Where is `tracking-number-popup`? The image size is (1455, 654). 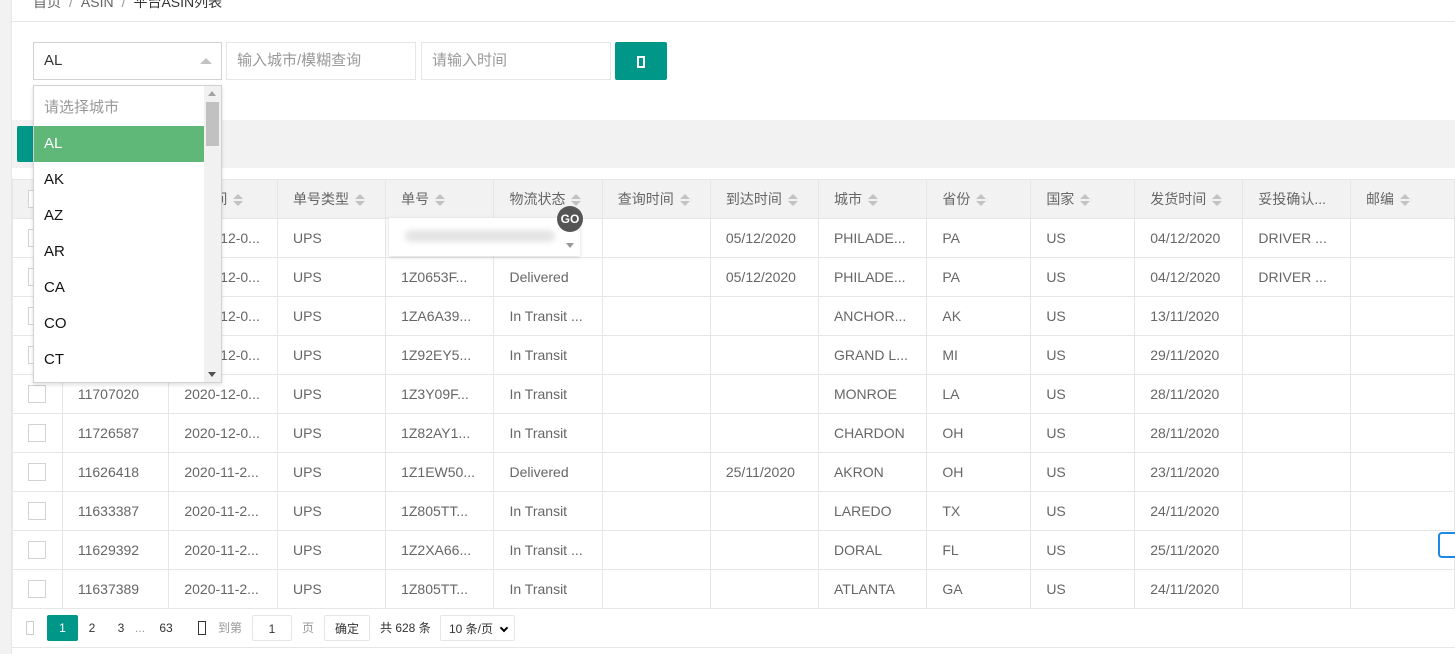 tracking-number-popup is located at coordinates (484, 237).